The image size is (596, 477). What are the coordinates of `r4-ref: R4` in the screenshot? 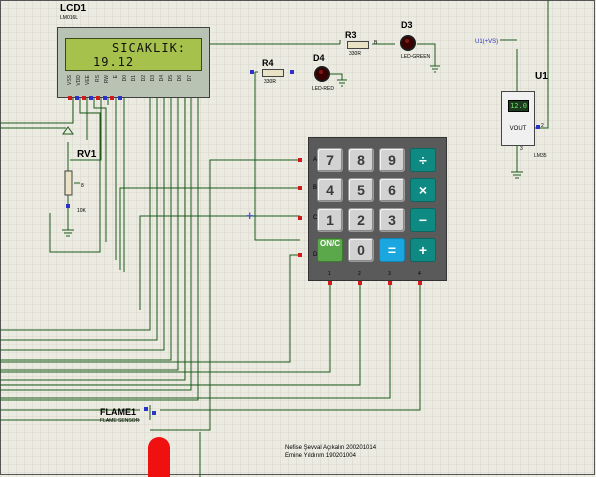 It's located at (268, 63).